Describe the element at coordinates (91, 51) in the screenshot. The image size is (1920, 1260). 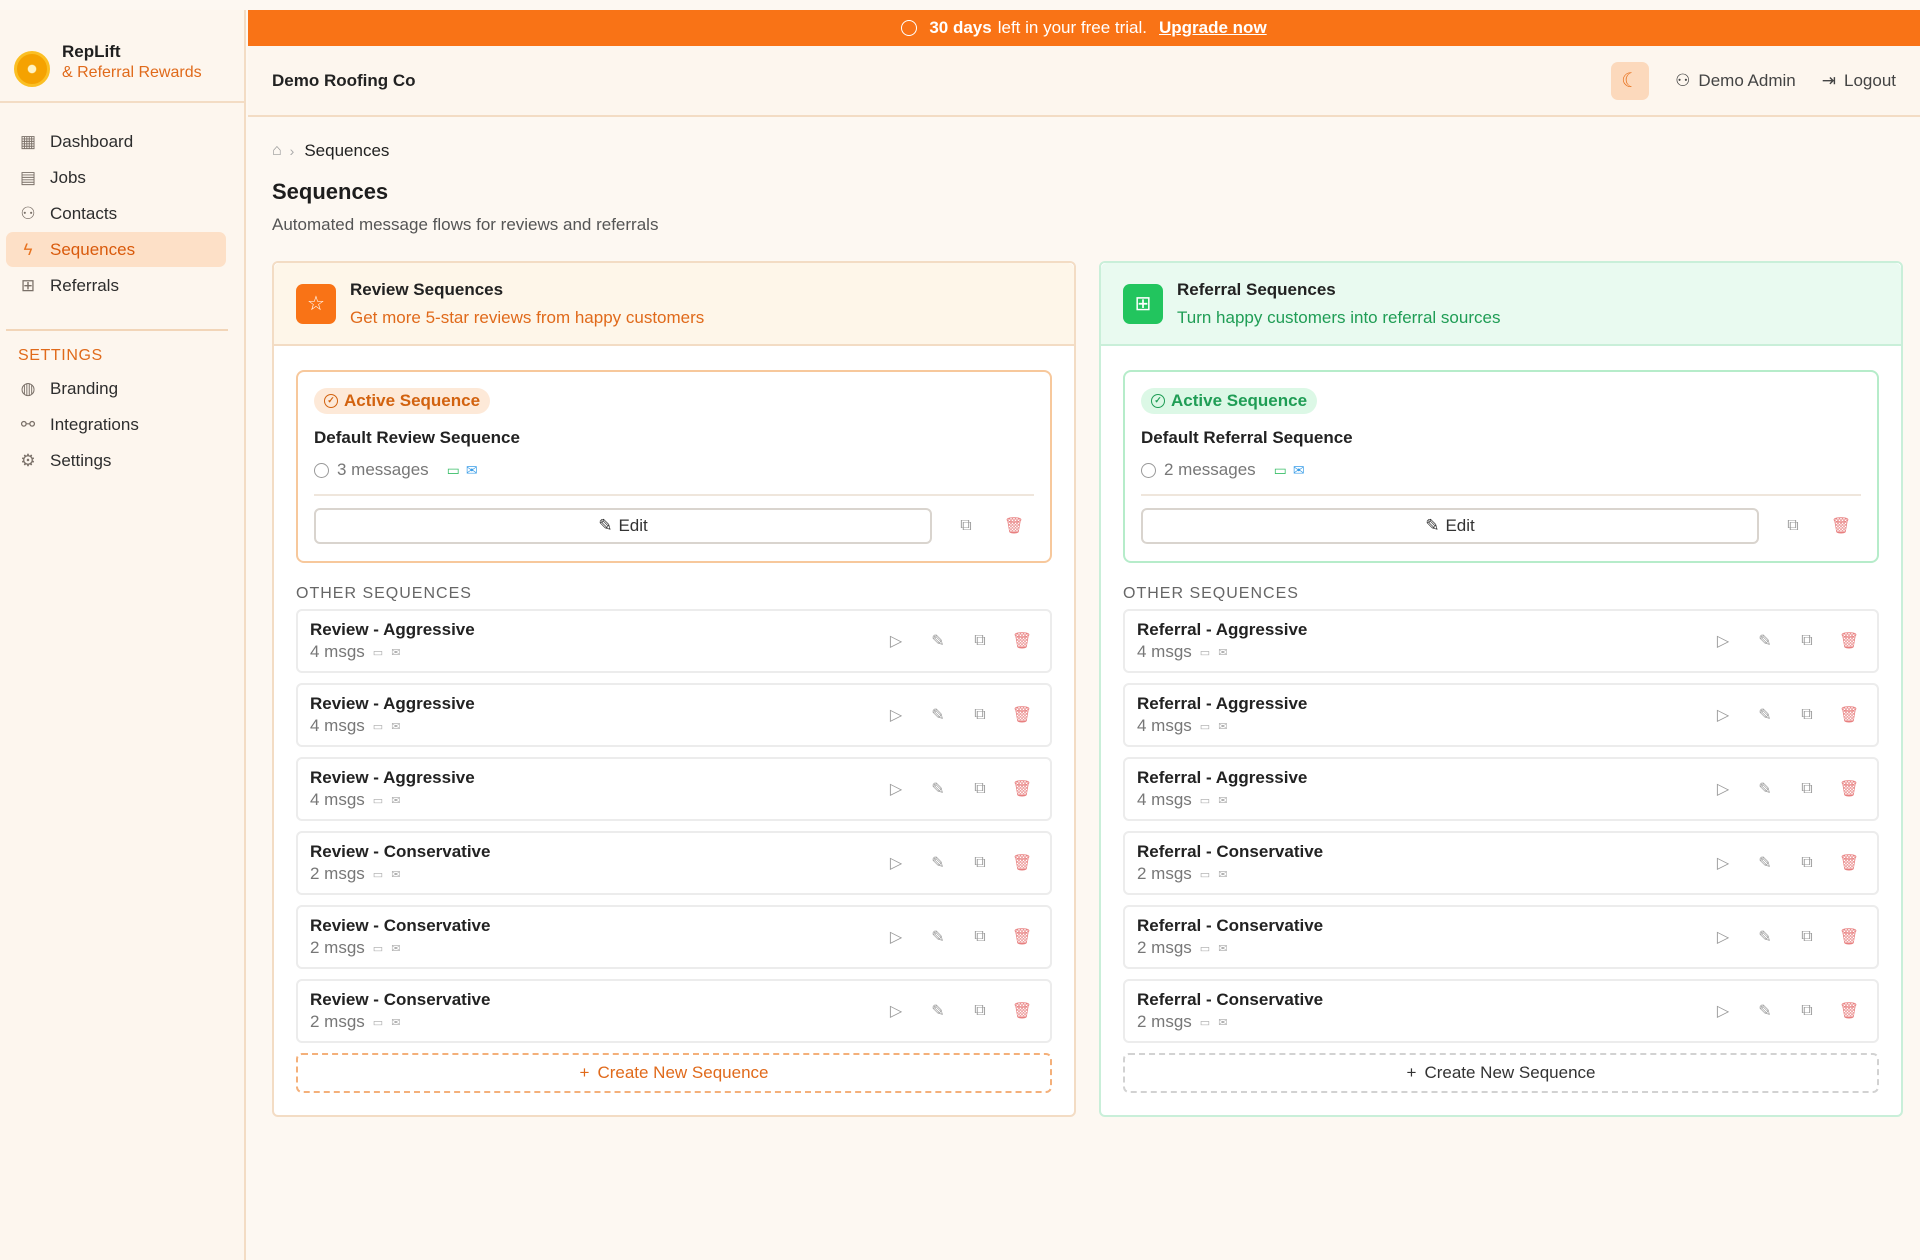
I see `brand-name: RepLift` at that location.